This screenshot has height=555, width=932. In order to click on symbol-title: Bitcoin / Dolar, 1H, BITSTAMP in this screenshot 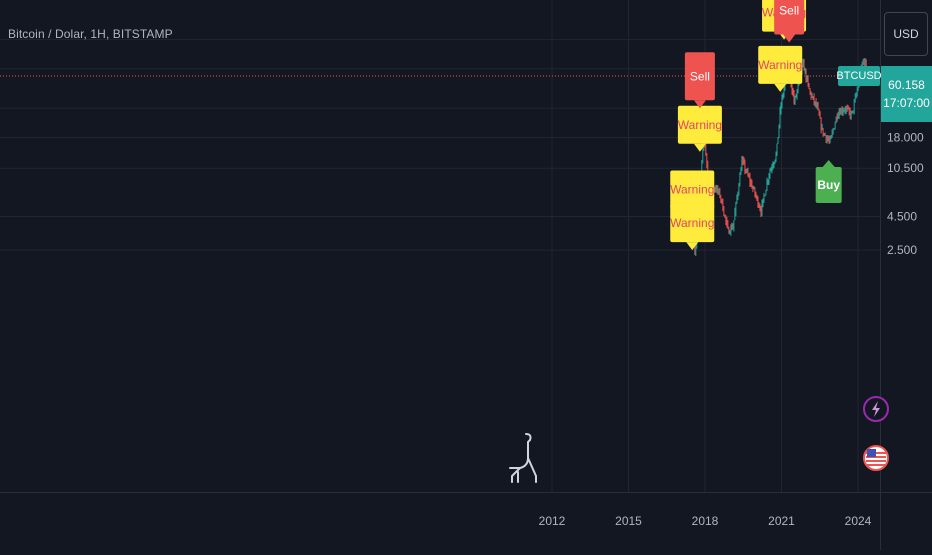, I will do `click(90, 34)`.